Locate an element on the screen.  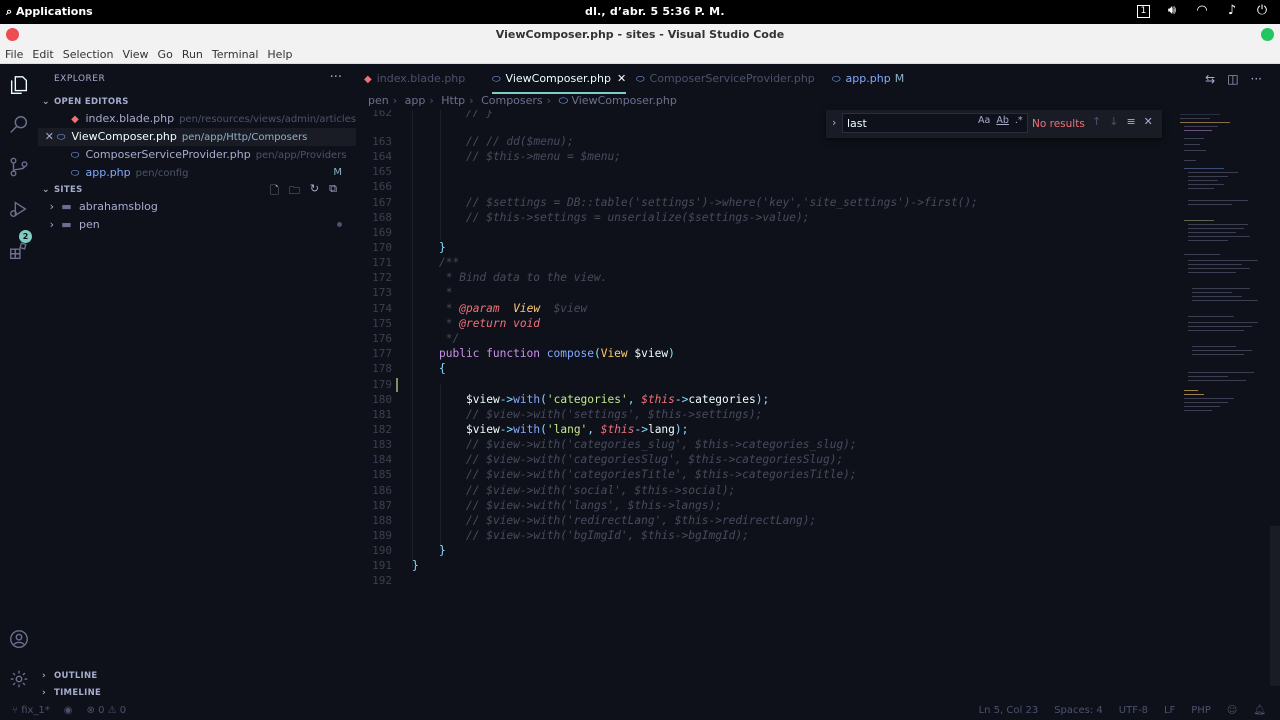
cursor-position: Ln 5, Col 23 is located at coordinates (1009, 711).